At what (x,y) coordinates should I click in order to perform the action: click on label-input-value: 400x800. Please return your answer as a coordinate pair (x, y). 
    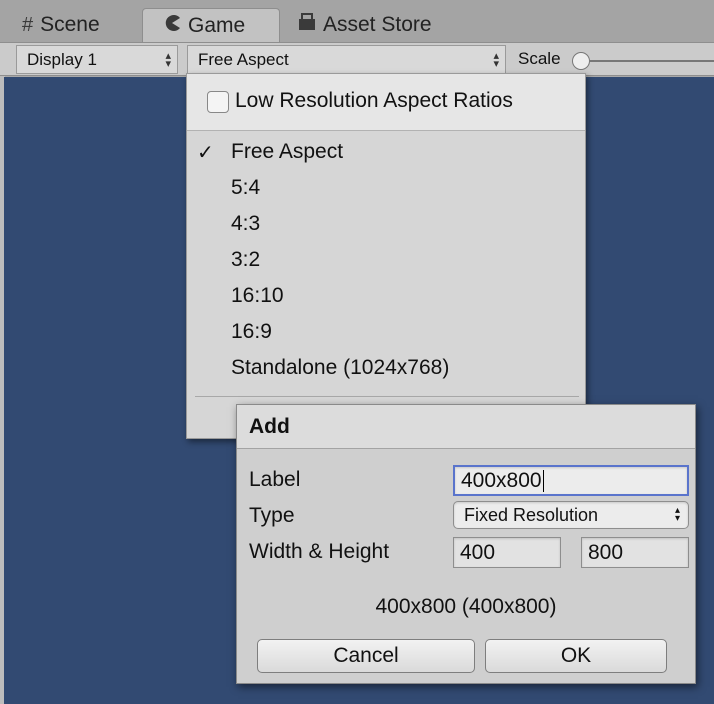
    Looking at the image, I should click on (501, 480).